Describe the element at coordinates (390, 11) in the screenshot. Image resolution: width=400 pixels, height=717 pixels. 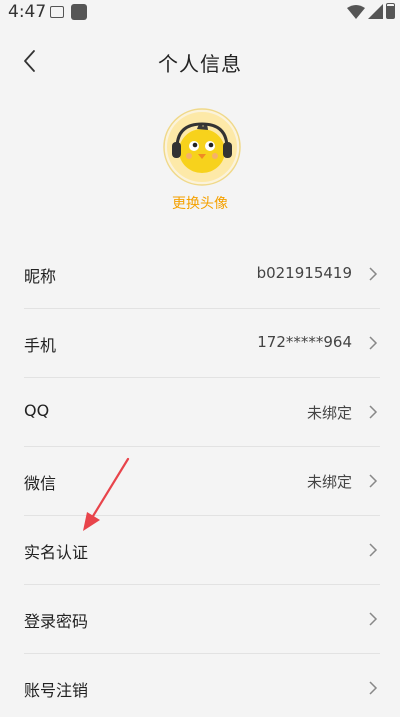
I see `battery-icon` at that location.